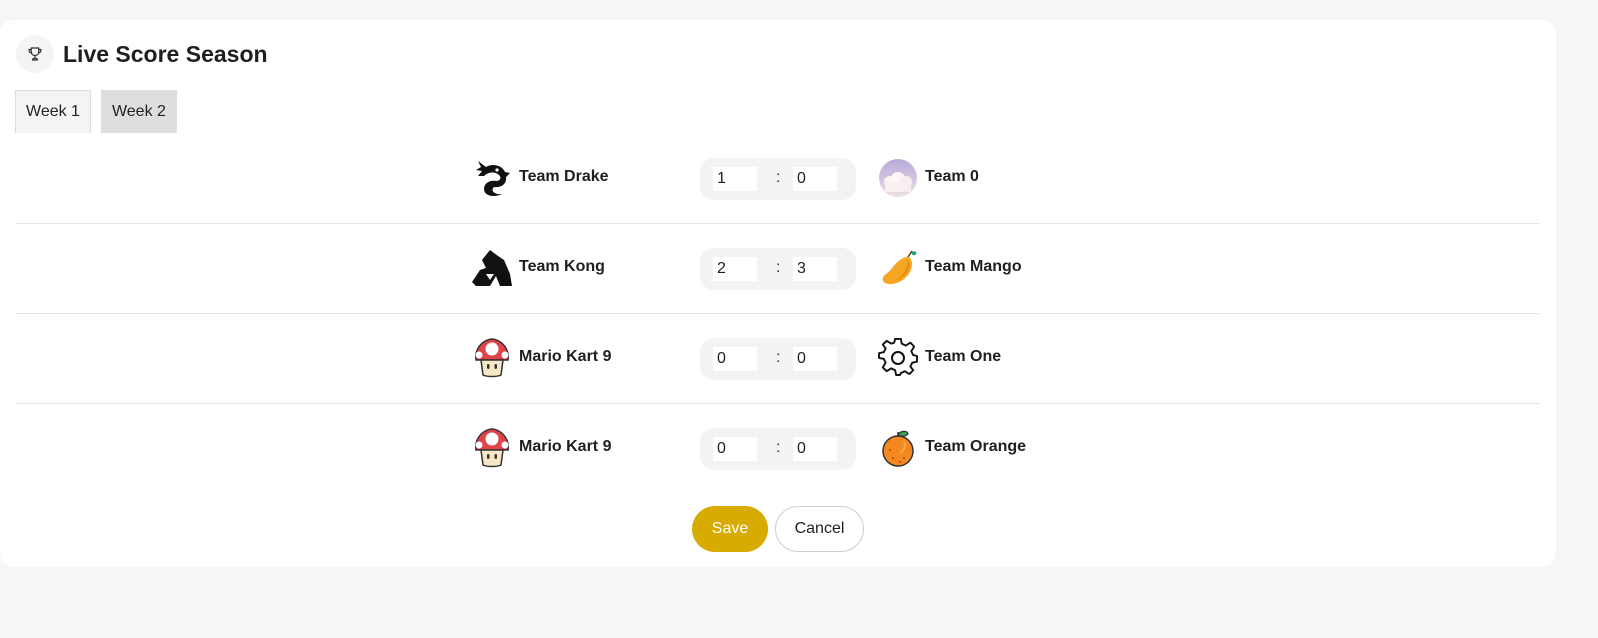 This screenshot has width=1598, height=638. Describe the element at coordinates (492, 268) in the screenshot. I see `gorilla-icon` at that location.